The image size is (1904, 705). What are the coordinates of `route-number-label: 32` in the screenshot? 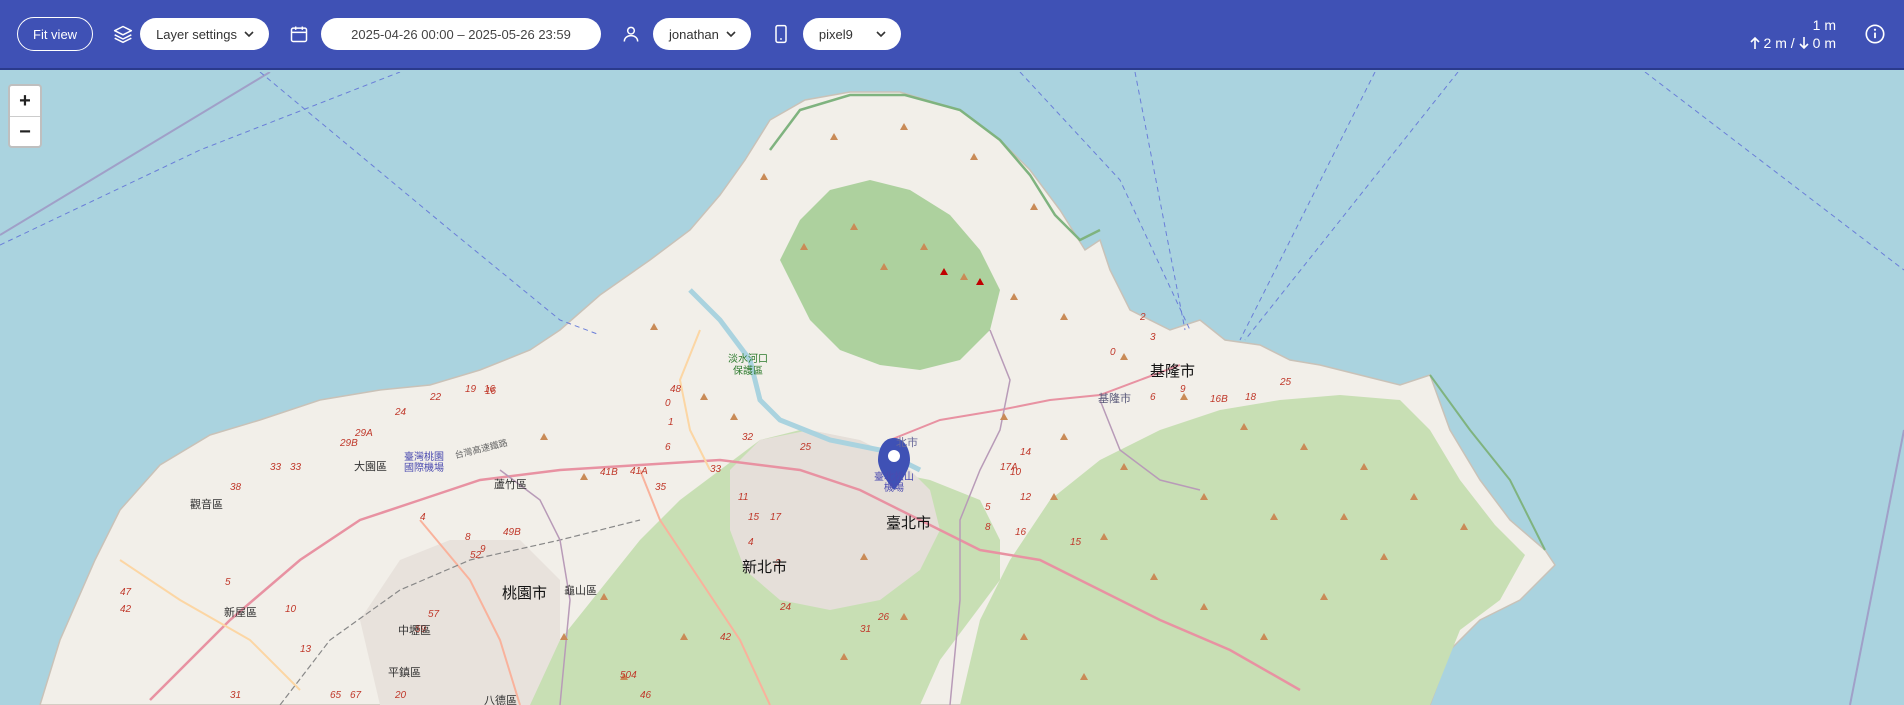 It's located at (748, 437).